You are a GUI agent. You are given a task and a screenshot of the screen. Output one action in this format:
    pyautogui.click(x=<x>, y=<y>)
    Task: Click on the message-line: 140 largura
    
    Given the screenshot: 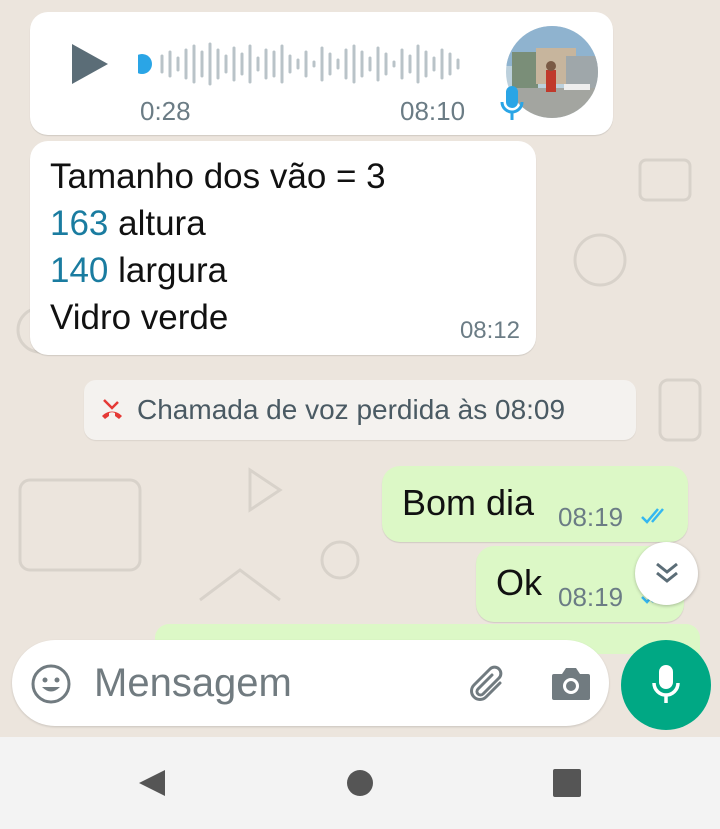 What is the action you would take?
    pyautogui.click(x=139, y=270)
    